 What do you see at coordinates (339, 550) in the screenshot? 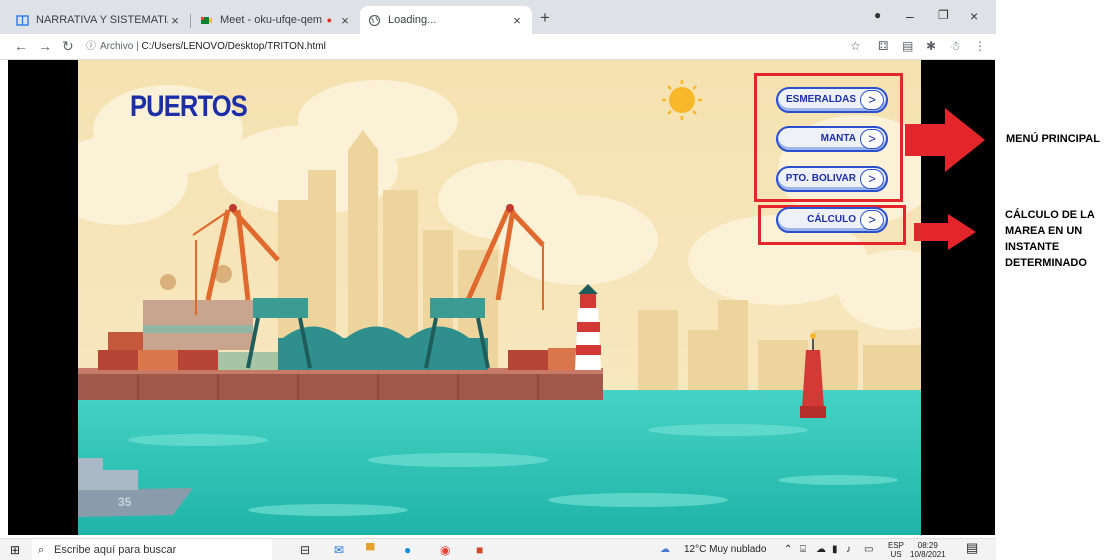
I see `mail-icon: ✉` at bounding box center [339, 550].